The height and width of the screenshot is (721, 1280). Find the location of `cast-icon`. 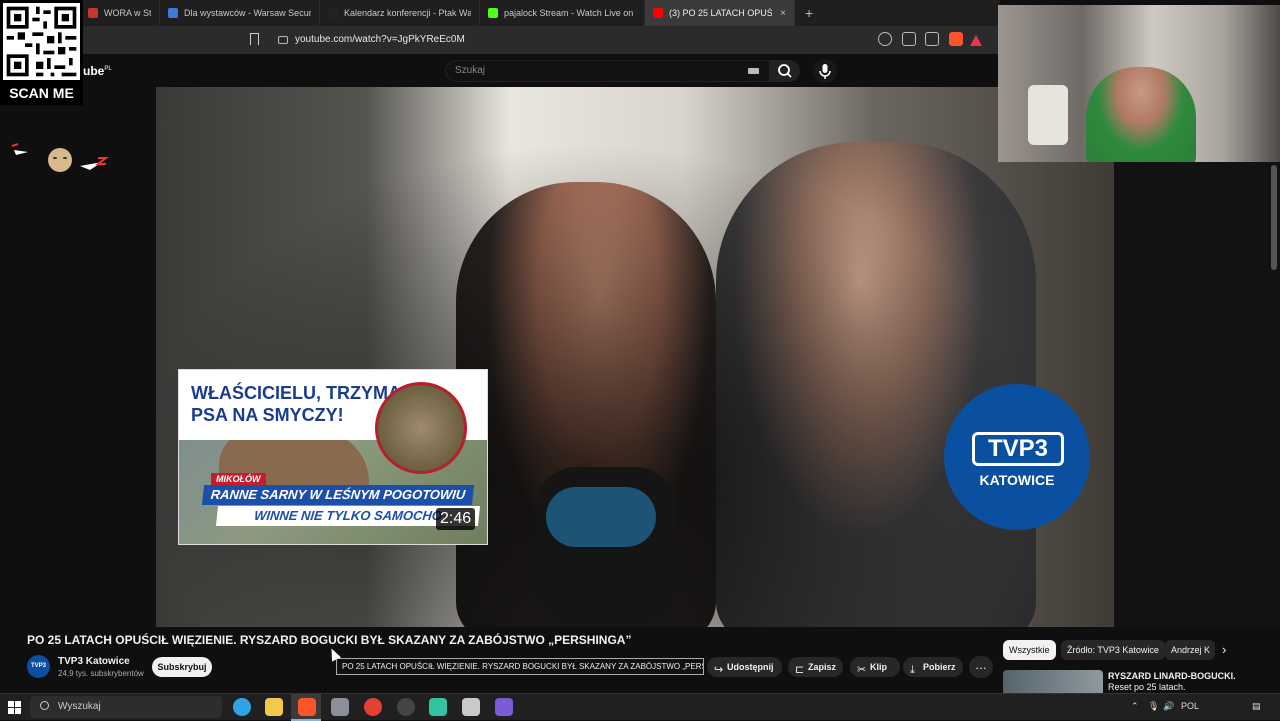

cast-icon is located at coordinates (909, 39).